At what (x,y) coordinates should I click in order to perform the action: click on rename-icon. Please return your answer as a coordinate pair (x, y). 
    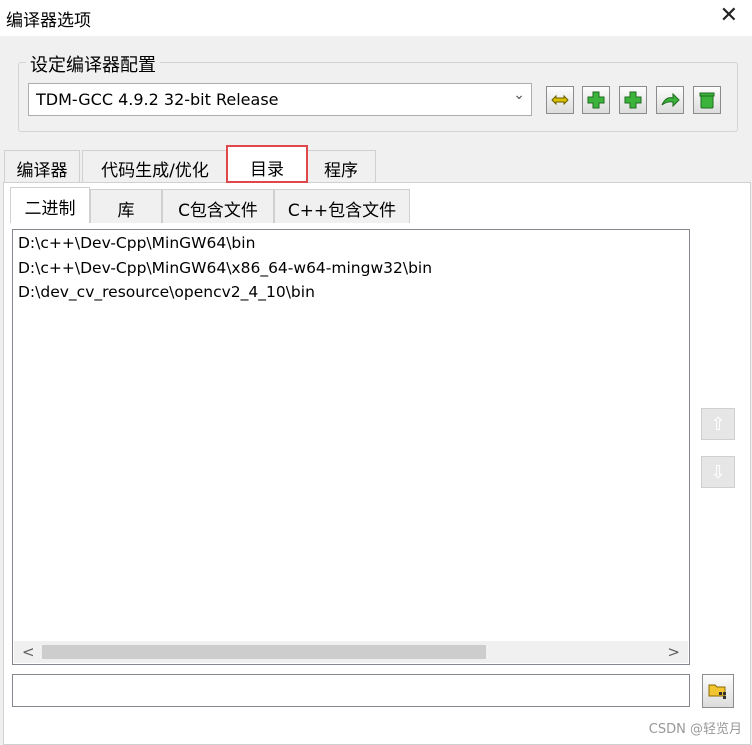
    Looking at the image, I should click on (670, 100).